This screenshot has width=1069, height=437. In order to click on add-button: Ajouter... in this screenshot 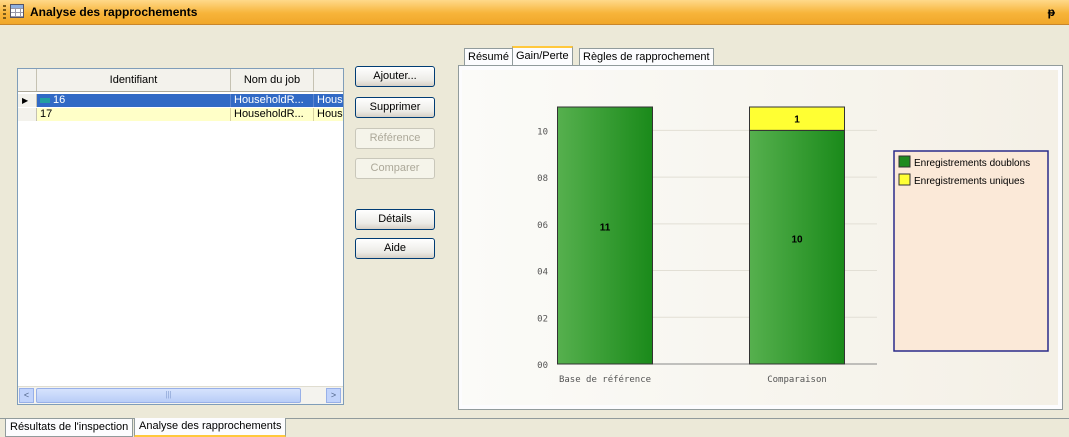, I will do `click(395, 76)`.